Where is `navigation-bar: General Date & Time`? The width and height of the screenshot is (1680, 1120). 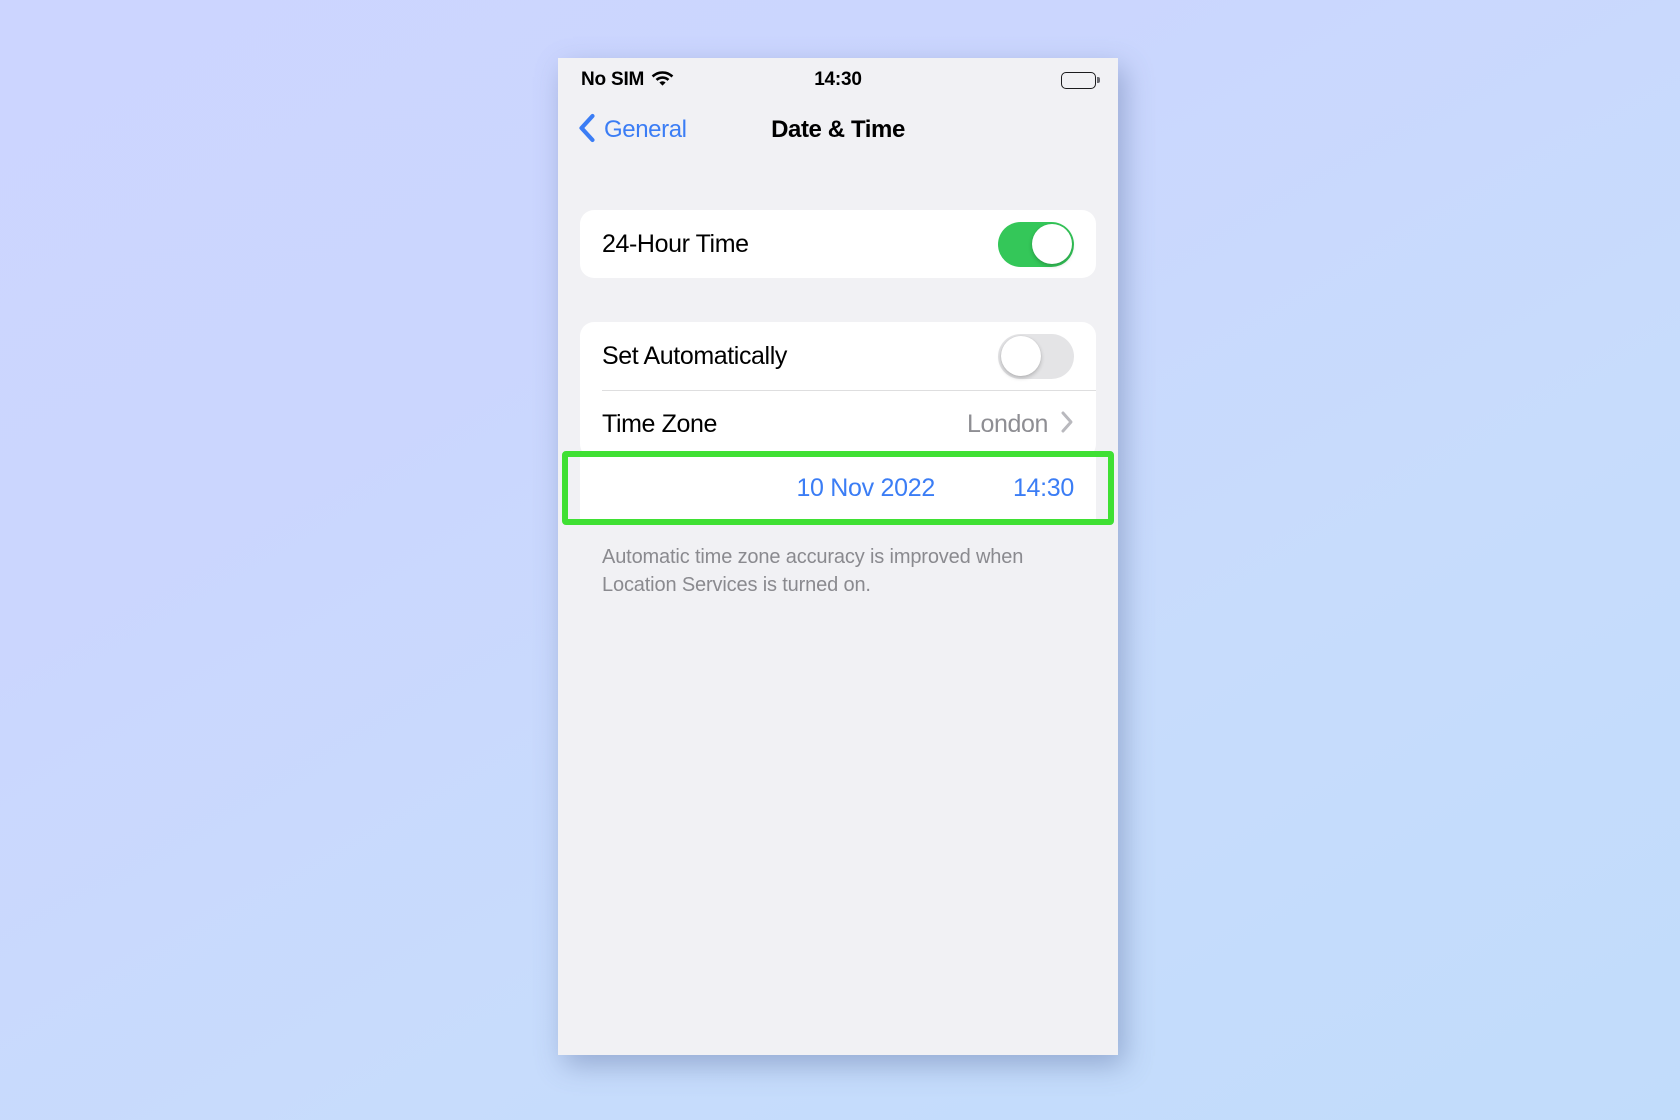 navigation-bar: General Date & Time is located at coordinates (838, 130).